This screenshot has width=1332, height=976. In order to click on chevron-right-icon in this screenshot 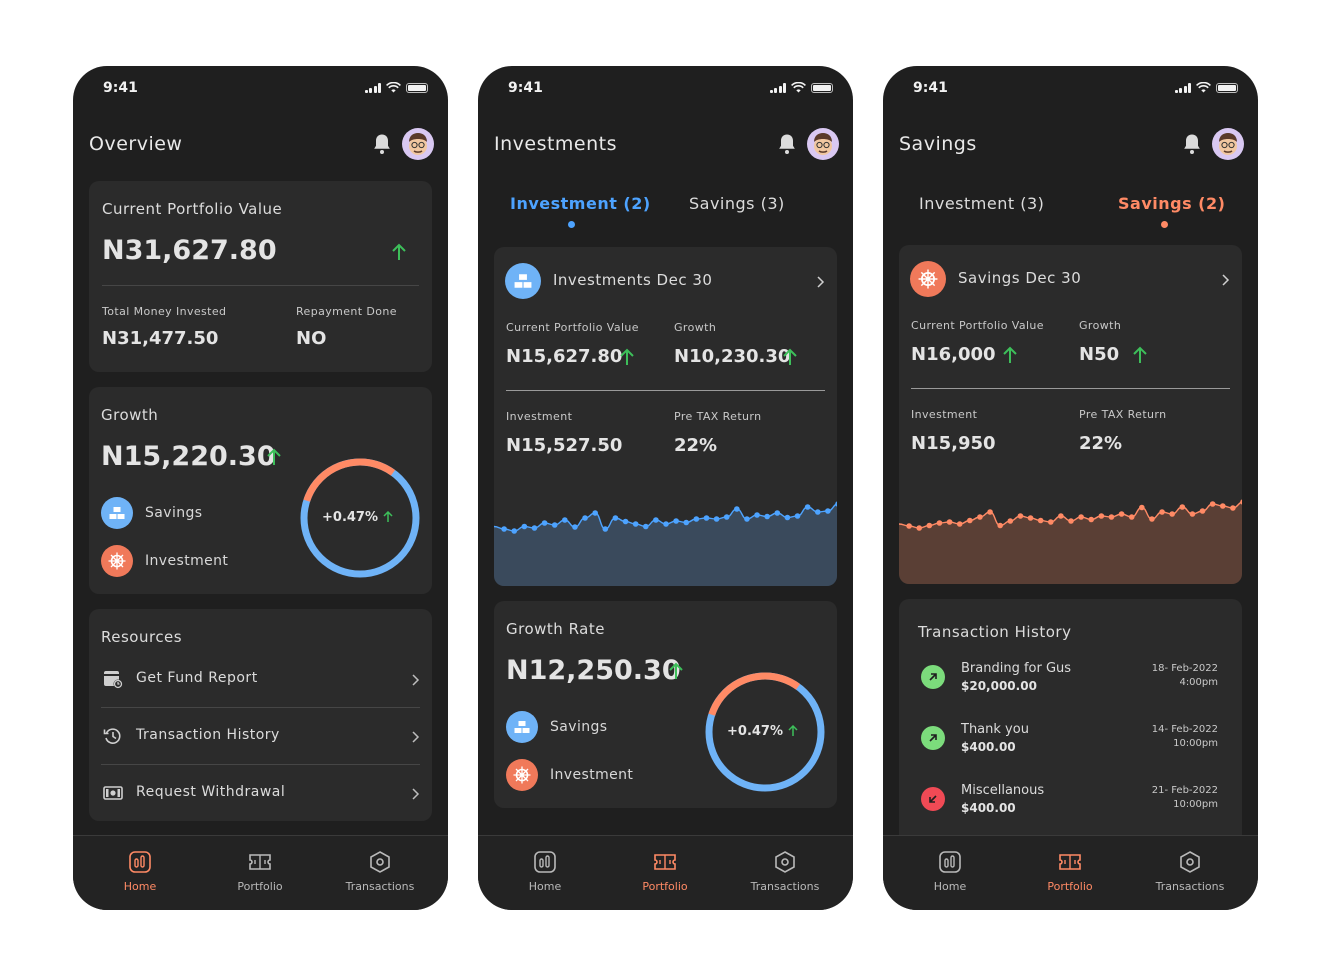, I will do `click(821, 282)`.